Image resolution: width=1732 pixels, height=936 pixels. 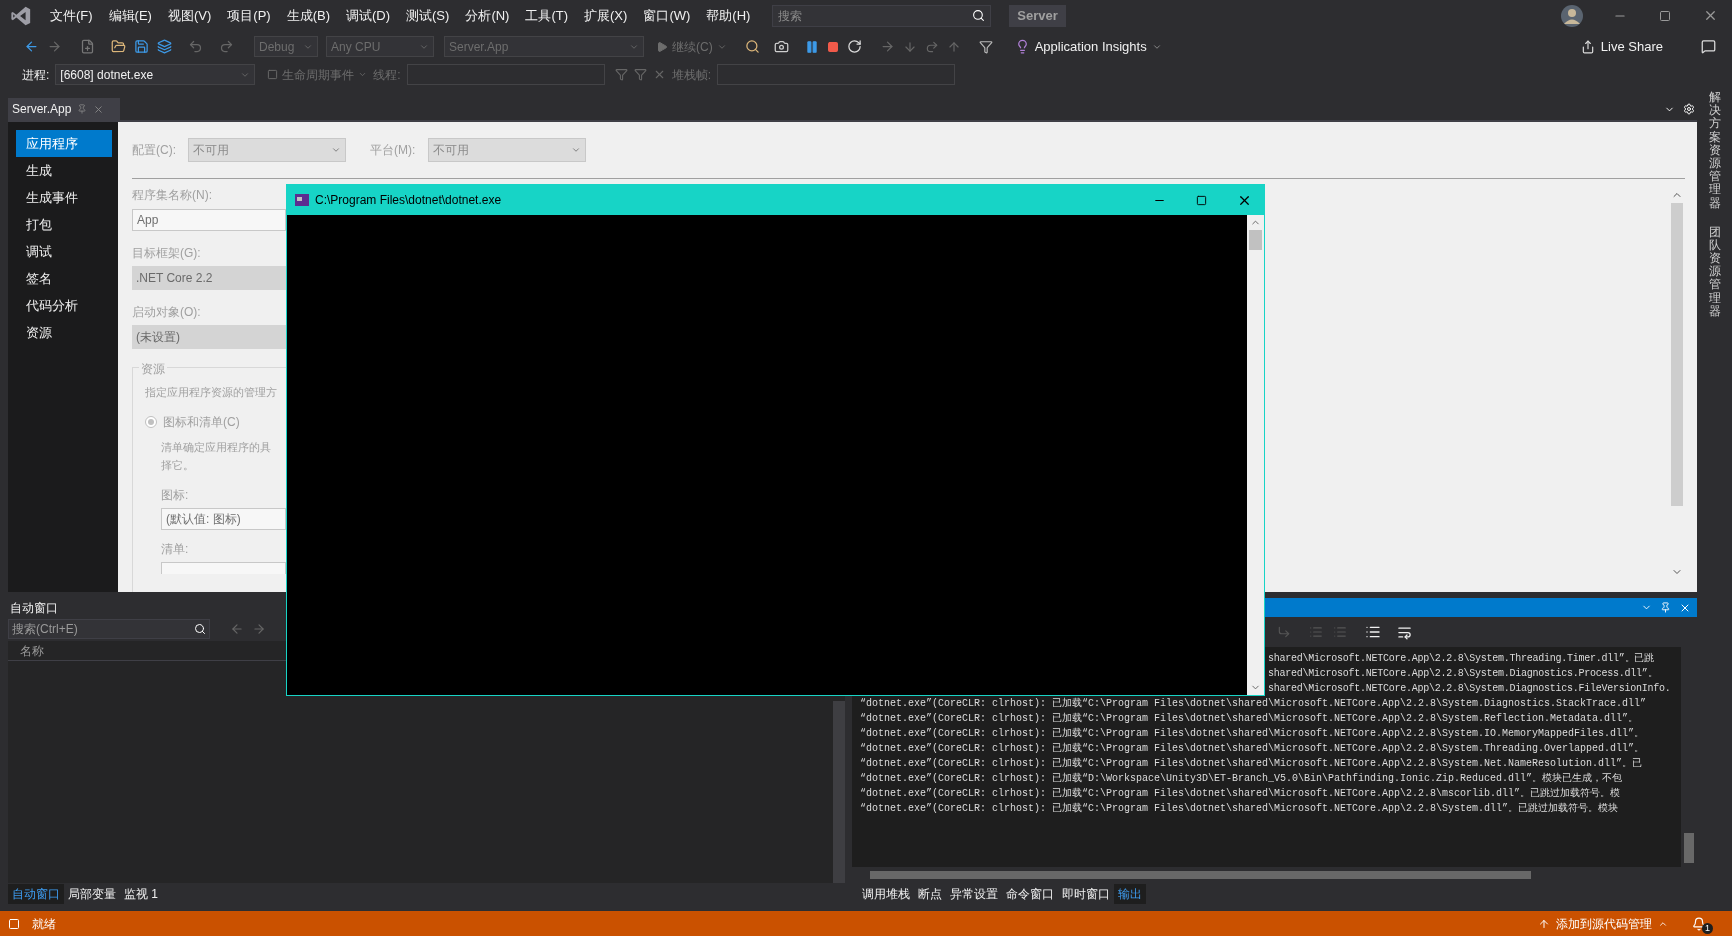 I want to click on search-field: 搜索, so click(x=882, y=15).